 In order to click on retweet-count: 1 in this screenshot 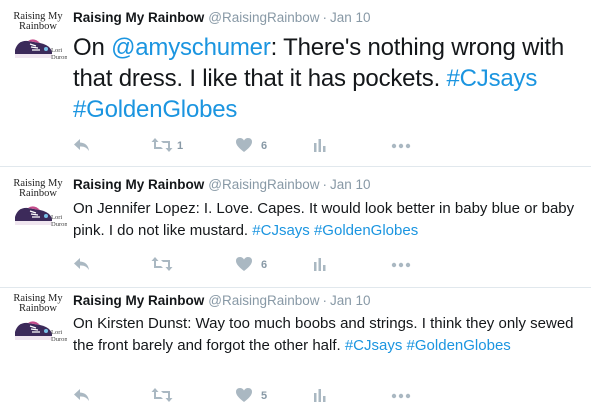, I will do `click(180, 146)`.